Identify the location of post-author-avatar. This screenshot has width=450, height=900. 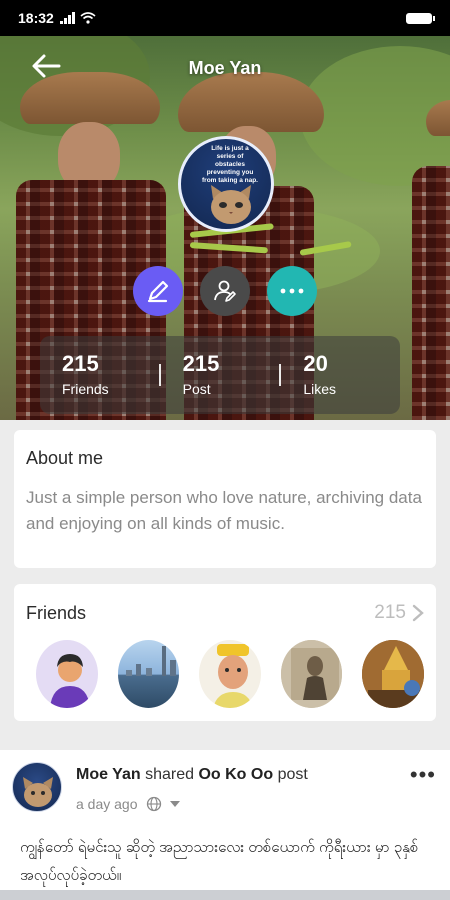
(37, 787).